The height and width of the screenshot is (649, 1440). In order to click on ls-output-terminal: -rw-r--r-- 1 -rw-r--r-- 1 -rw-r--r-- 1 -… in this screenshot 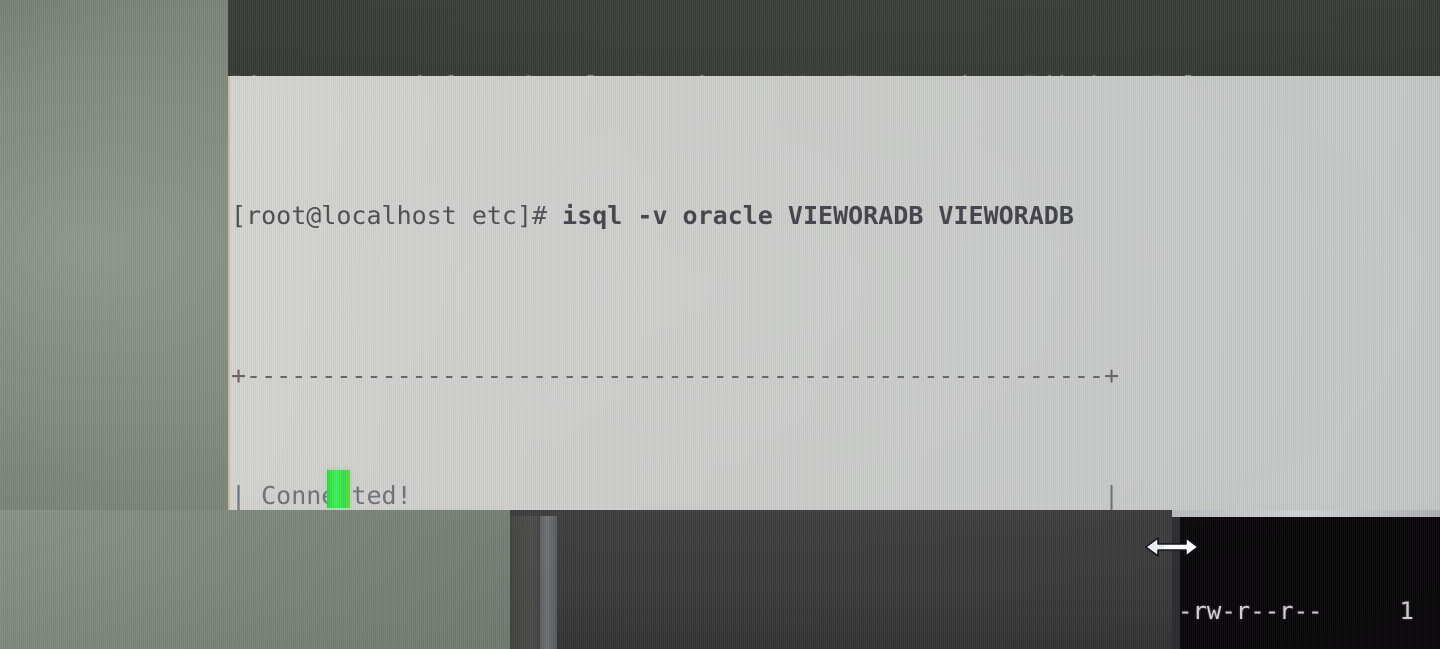, I will do `click(1306, 582)`.